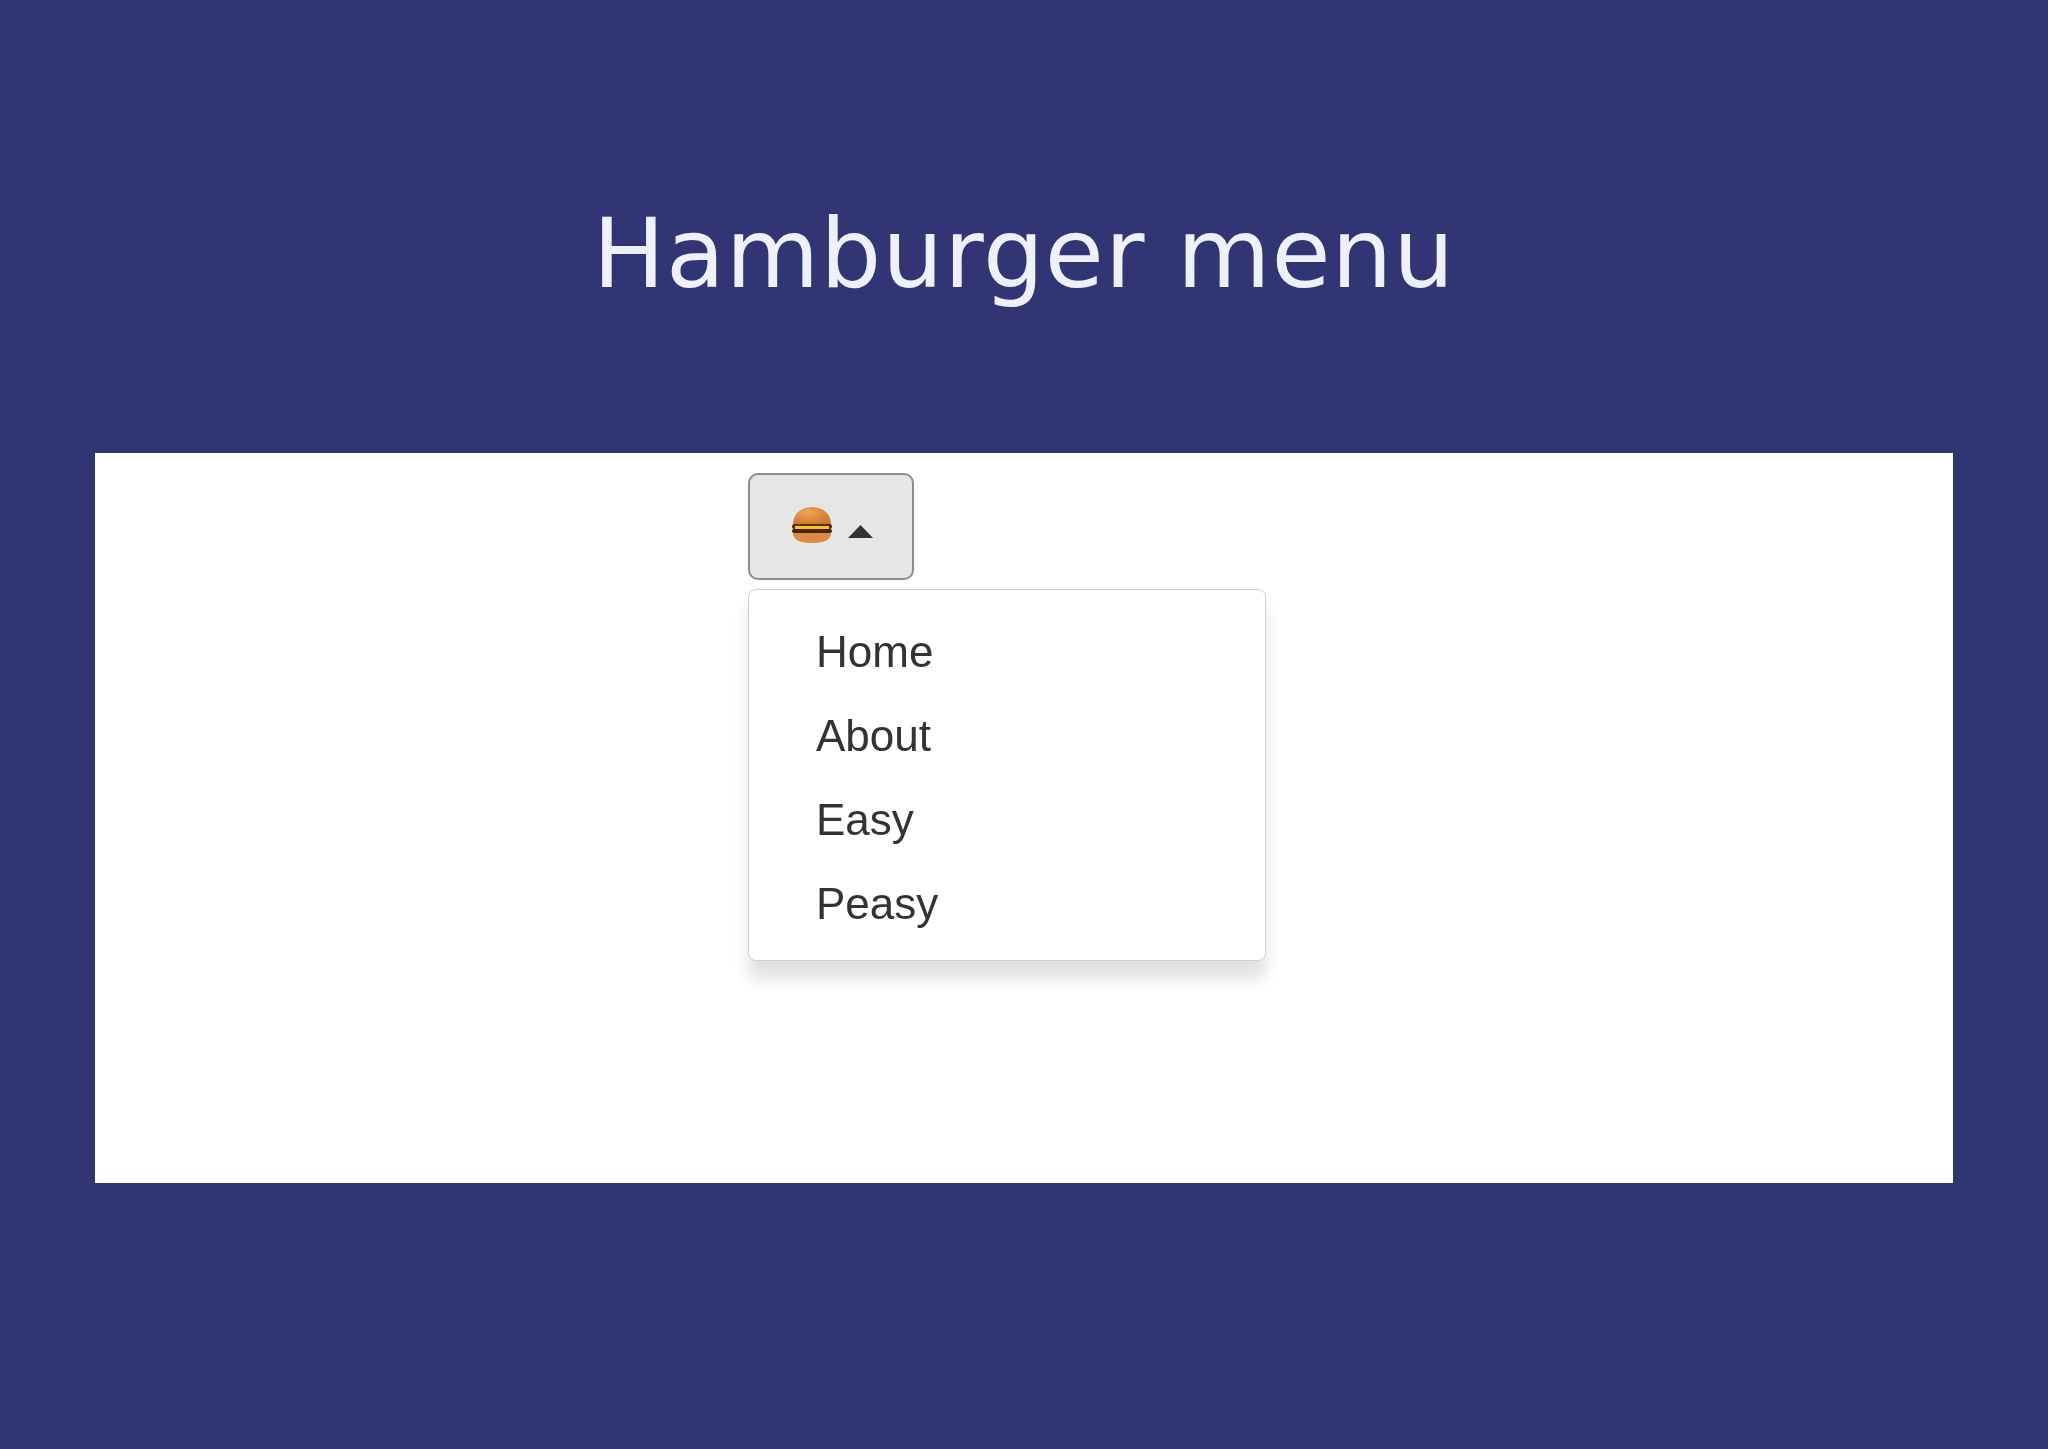 This screenshot has height=1449, width=2048. What do you see at coordinates (1007, 652) in the screenshot?
I see `menu-item: Home` at bounding box center [1007, 652].